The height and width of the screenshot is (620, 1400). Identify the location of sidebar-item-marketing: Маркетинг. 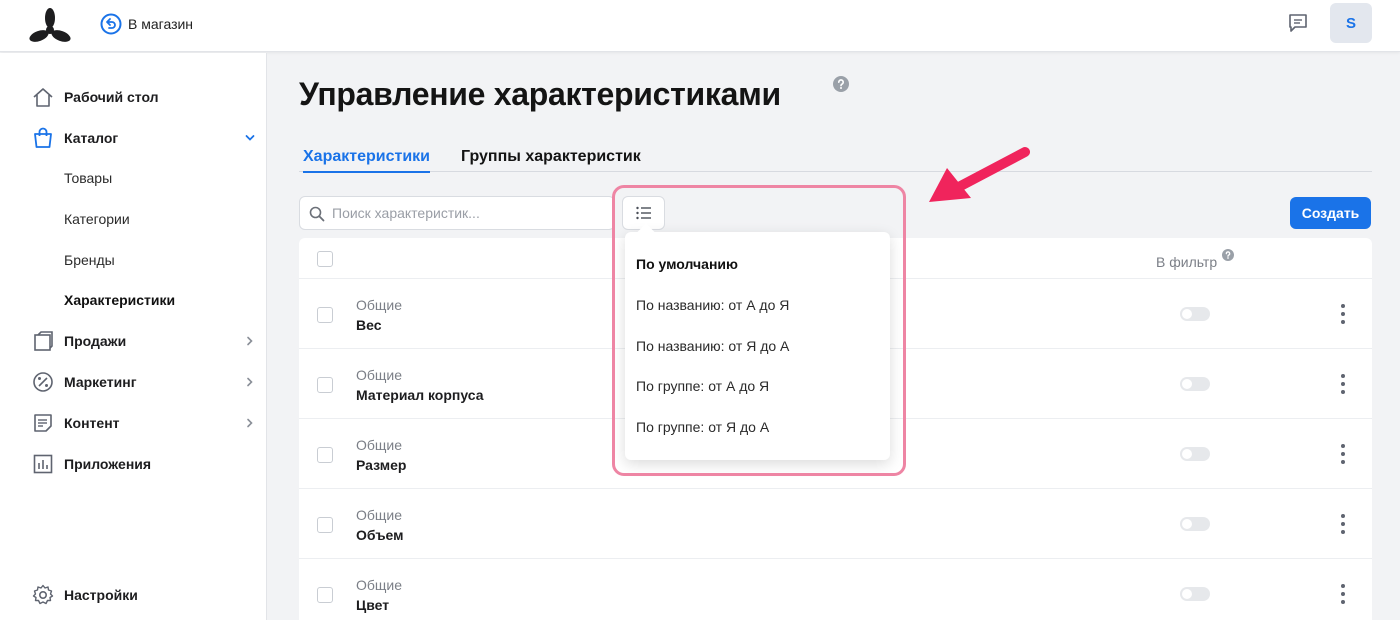
(133, 382).